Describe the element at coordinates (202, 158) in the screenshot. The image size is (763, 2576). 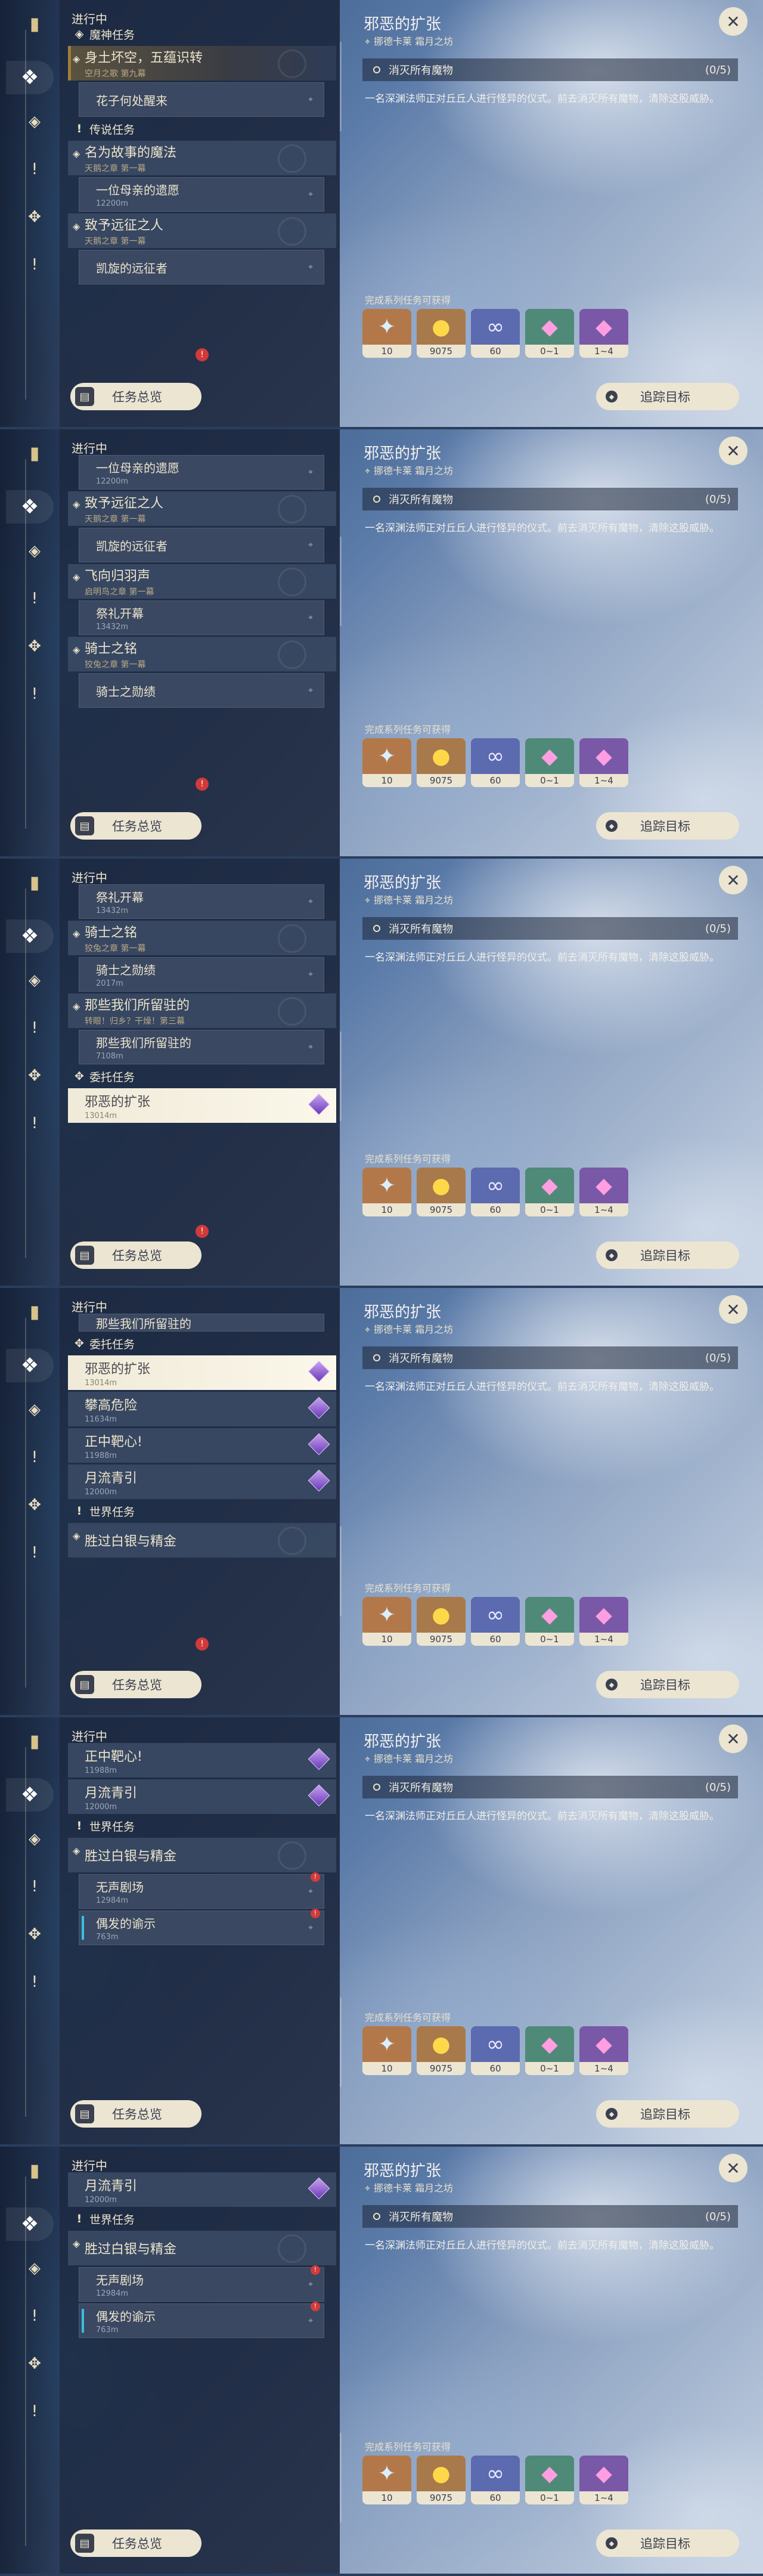
I see `quest-item: ◈ 名为故事的魔法 天鹅之章 第一幕` at that location.